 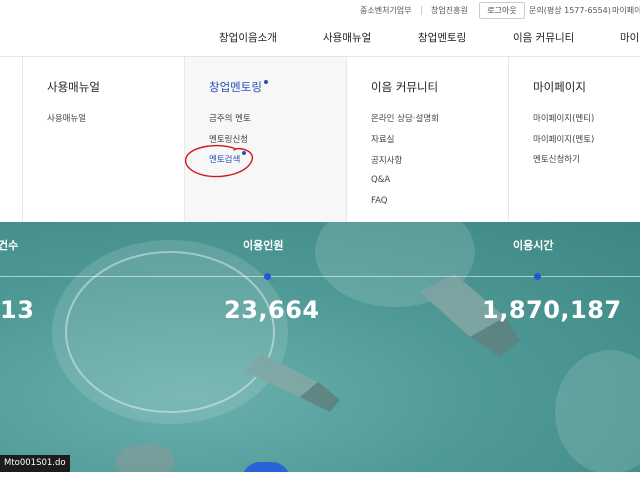 What do you see at coordinates (248, 37) in the screenshot?
I see `nav-intro: 창업이음소개` at bounding box center [248, 37].